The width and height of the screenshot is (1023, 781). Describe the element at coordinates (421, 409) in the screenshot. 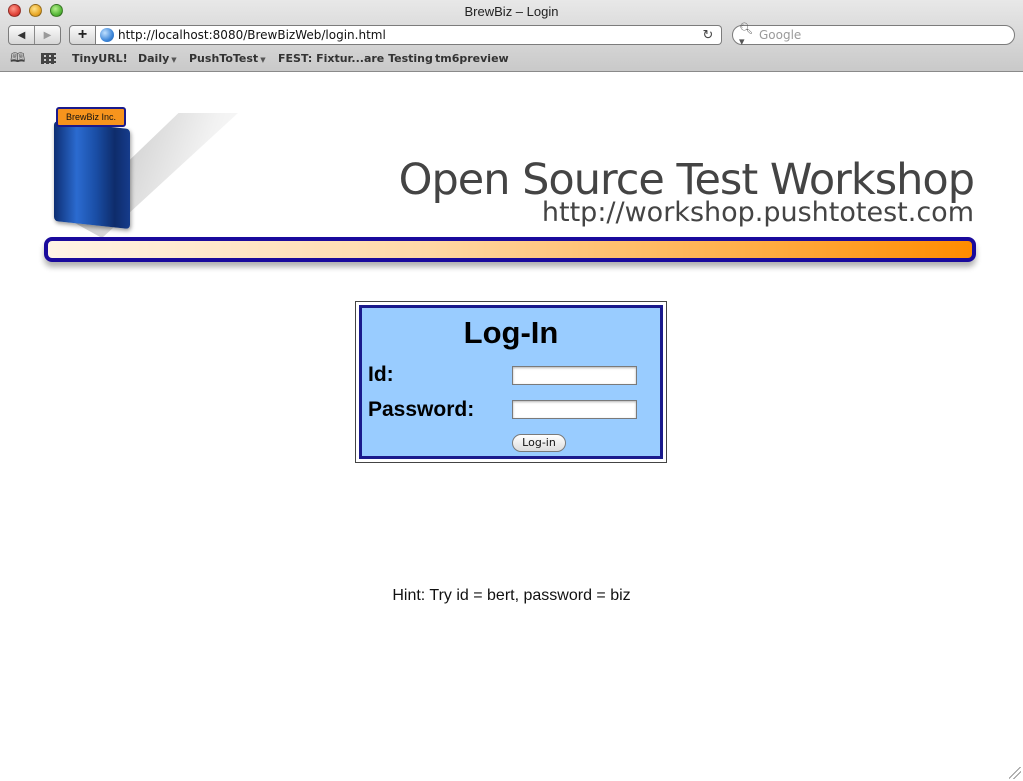

I see `password-label: Password:` at that location.